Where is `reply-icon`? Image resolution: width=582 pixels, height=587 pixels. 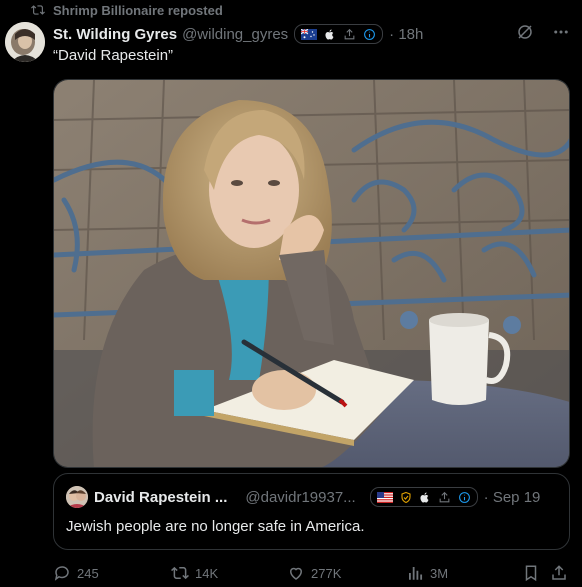 reply-icon is located at coordinates (61, 573).